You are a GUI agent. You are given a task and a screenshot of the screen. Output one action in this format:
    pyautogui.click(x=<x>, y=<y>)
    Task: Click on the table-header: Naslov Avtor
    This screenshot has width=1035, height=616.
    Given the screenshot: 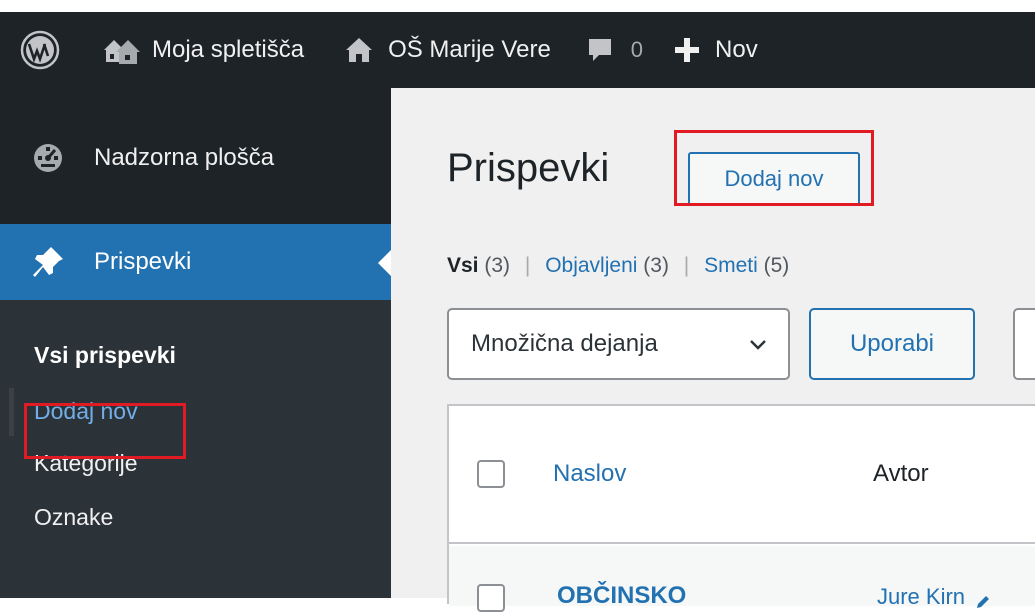 What is the action you would take?
    pyautogui.click(x=742, y=475)
    